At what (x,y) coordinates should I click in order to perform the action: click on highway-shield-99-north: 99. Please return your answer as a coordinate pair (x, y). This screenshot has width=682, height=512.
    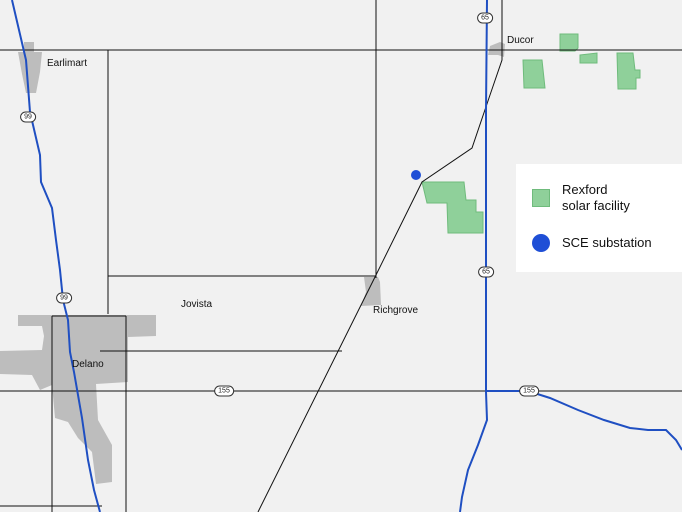
    Looking at the image, I should click on (28, 117).